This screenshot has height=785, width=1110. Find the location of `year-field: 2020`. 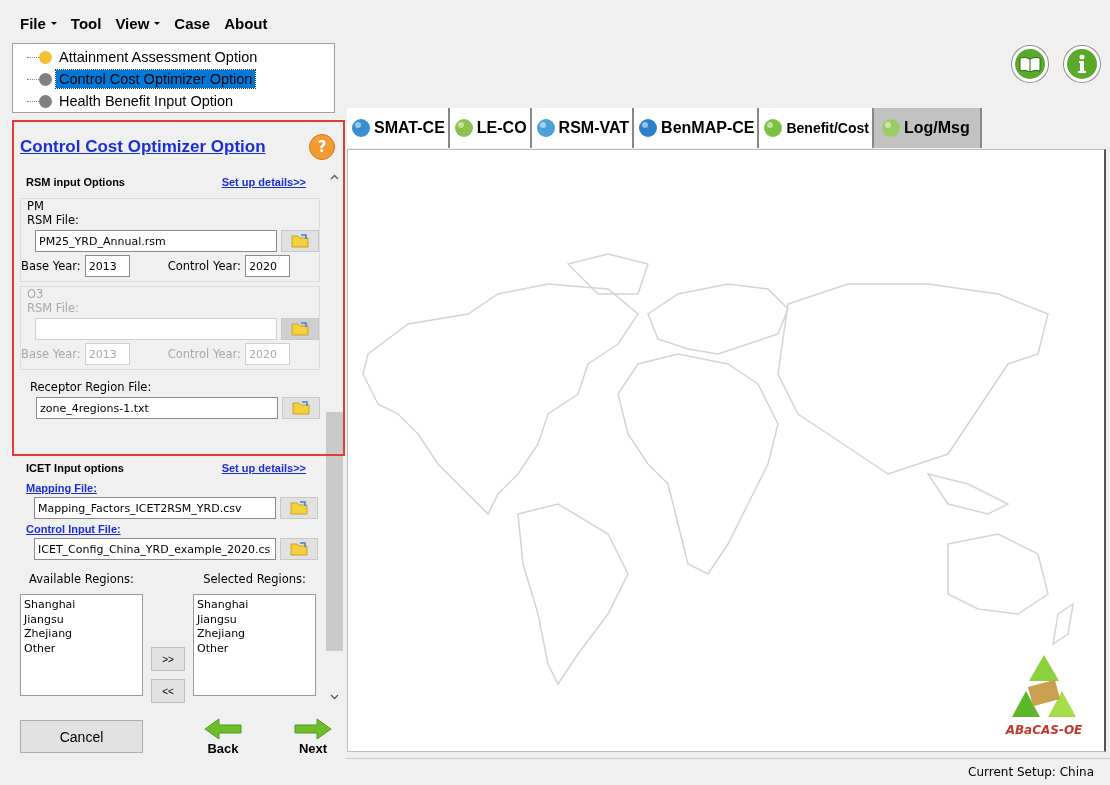

year-field: 2020 is located at coordinates (267, 266).